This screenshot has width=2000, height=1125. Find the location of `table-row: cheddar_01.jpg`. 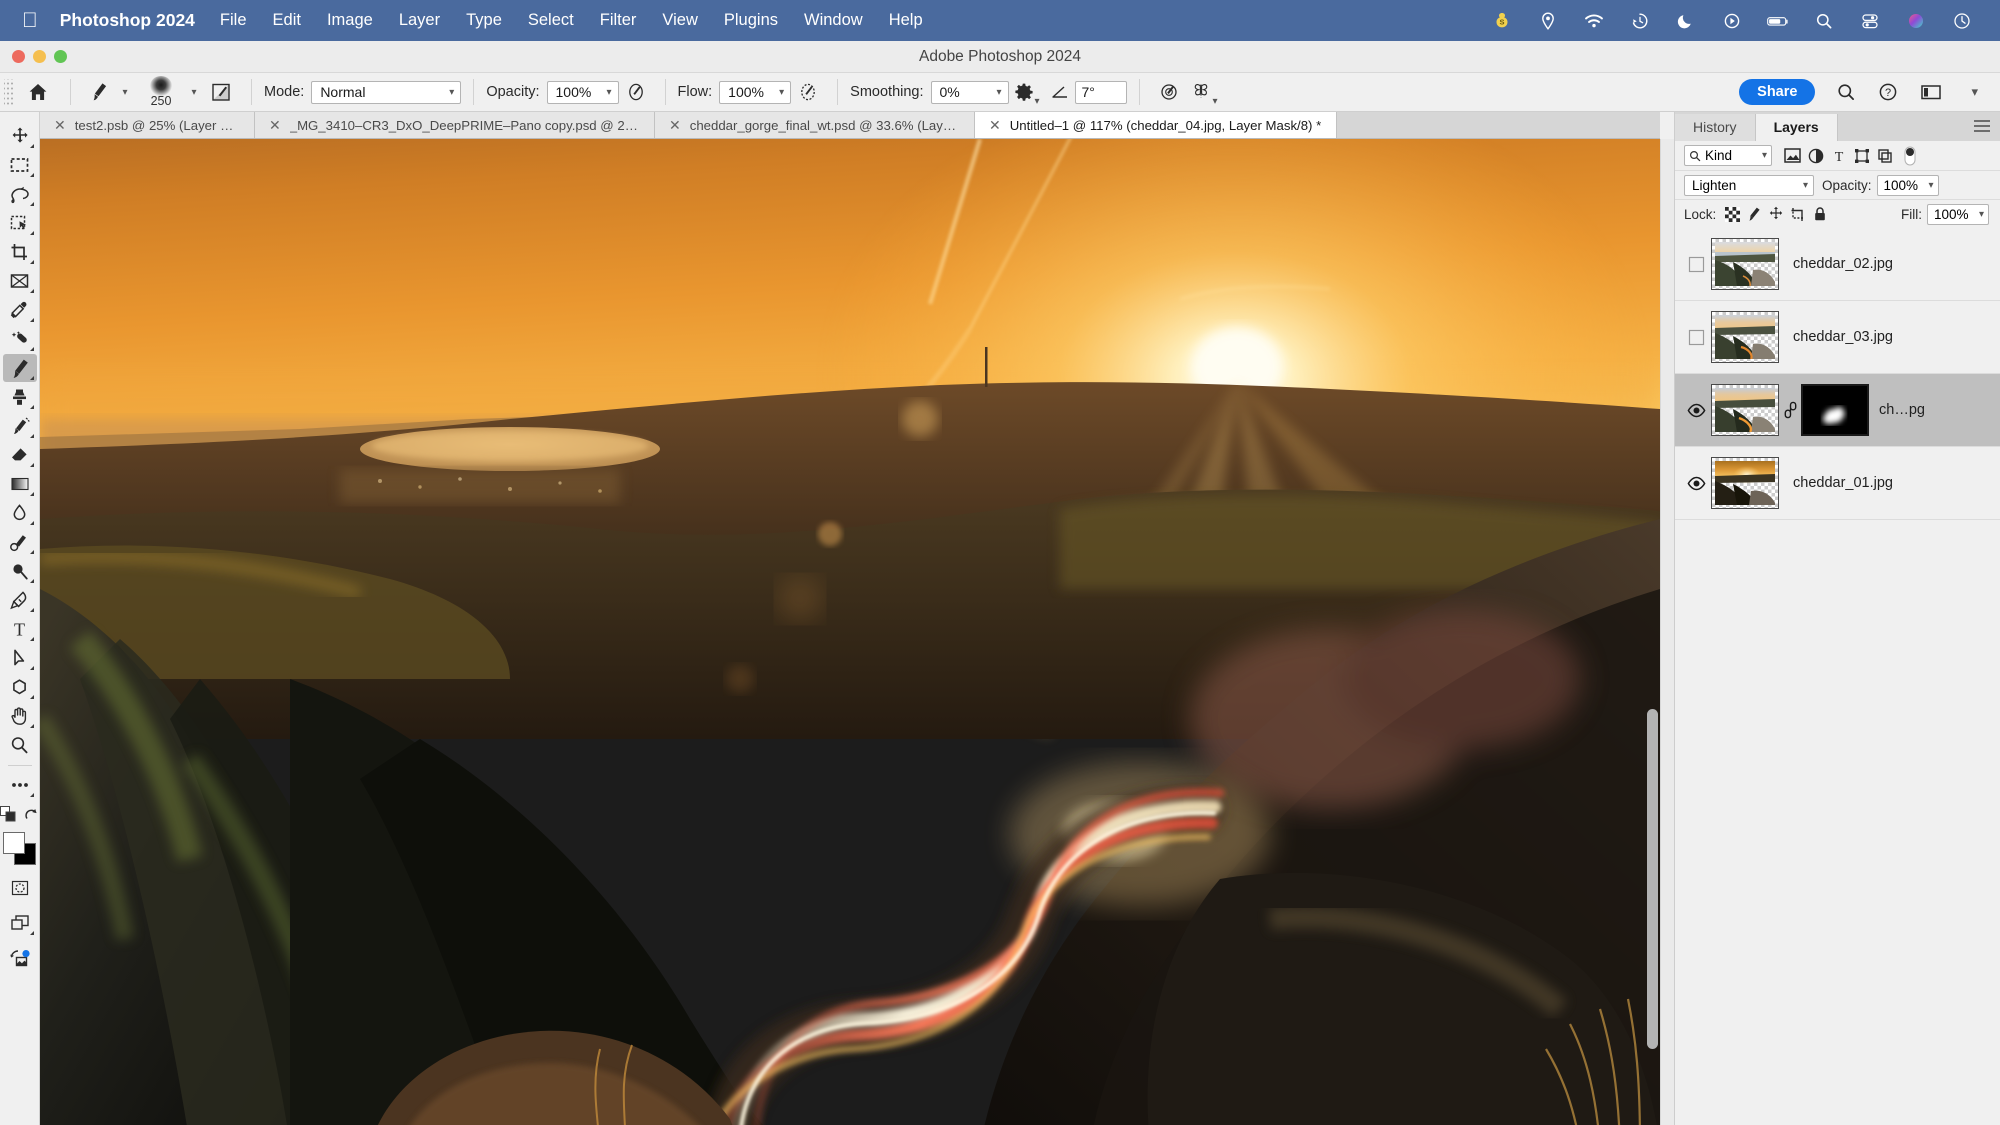

table-row: cheddar_01.jpg is located at coordinates (1837, 483).